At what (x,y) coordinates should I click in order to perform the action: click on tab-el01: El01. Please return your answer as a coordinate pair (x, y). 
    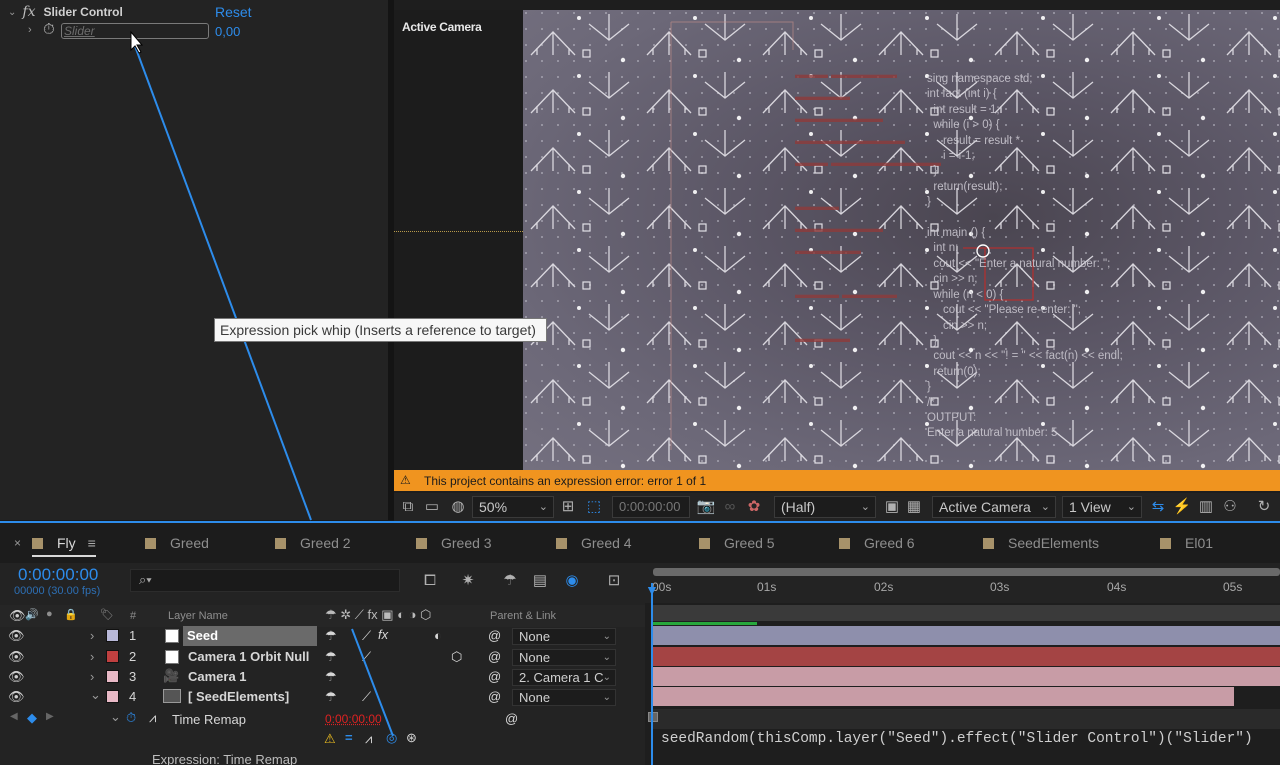
    Looking at the image, I should click on (1186, 543).